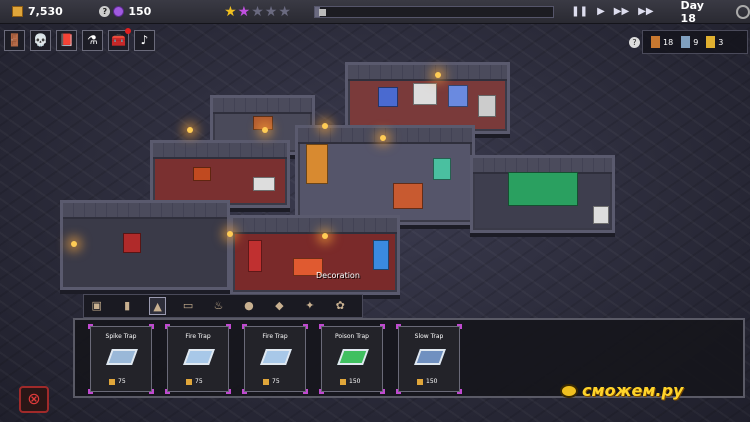  Describe the element at coordinates (45, 11) in the screenshot. I see `gold-amount: 7,530` at that location.